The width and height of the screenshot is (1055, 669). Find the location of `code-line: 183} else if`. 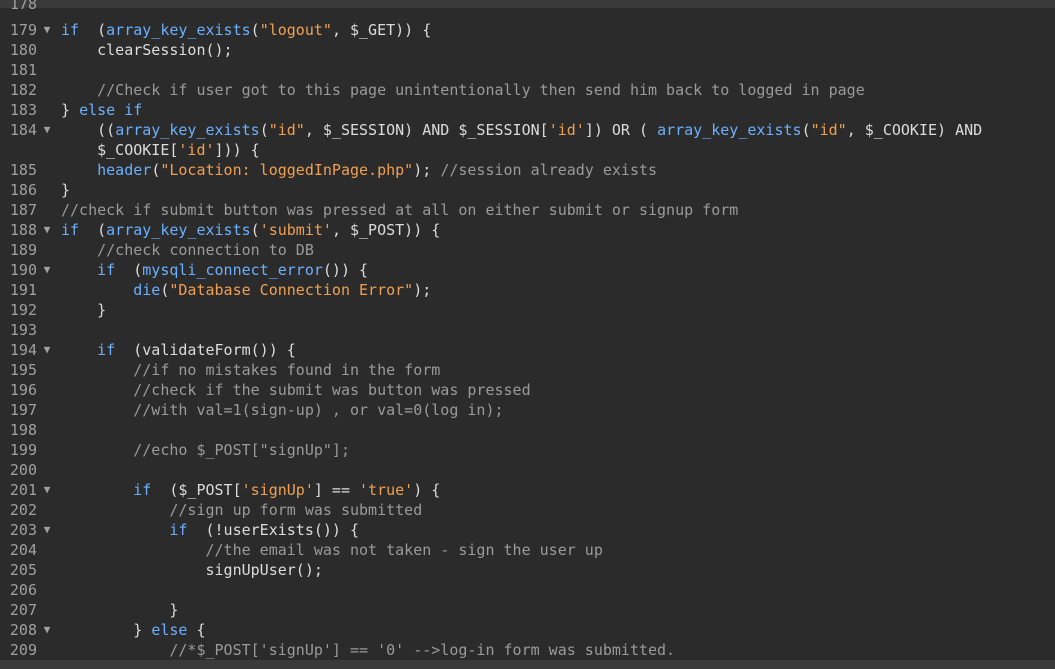

code-line: 183} else if is located at coordinates (527, 110).